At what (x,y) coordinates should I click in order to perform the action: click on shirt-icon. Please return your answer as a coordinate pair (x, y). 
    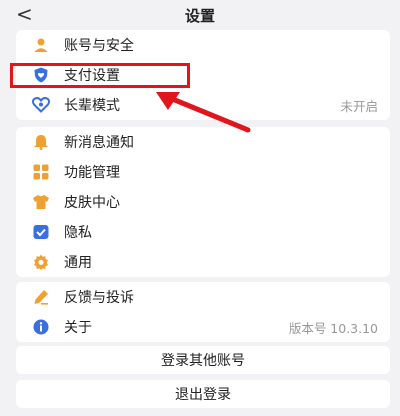
    Looking at the image, I should click on (41, 202).